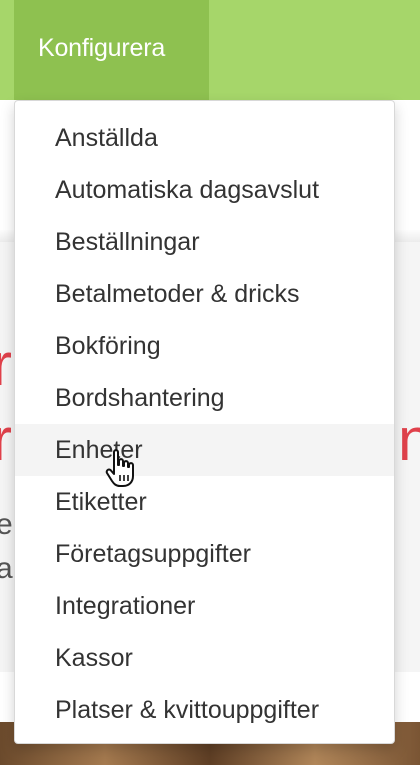 This screenshot has width=420, height=765. What do you see at coordinates (6, 568) in the screenshot?
I see `background-text-fragment: a` at bounding box center [6, 568].